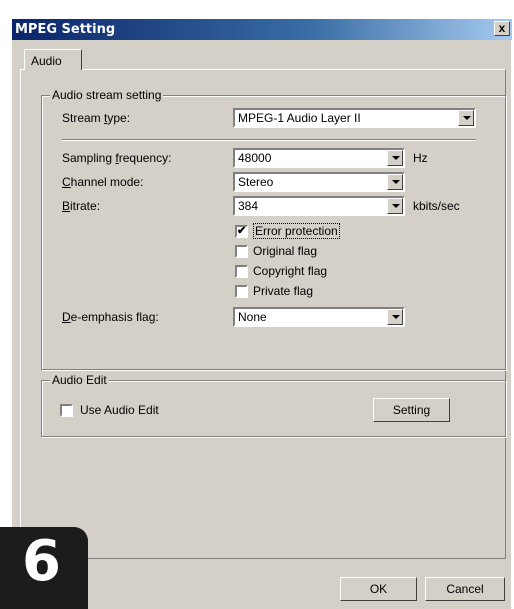 Image resolution: width=514 pixels, height=609 pixels. Describe the element at coordinates (420, 158) in the screenshot. I see `sampling-frequency-unit: Hz` at that location.